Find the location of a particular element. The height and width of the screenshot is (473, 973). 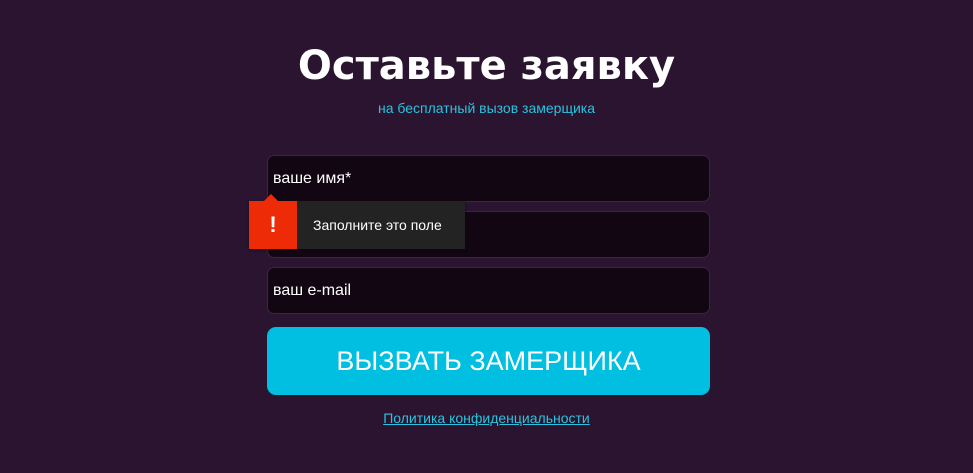

form-title: Оставьте заявку is located at coordinates (486, 66).